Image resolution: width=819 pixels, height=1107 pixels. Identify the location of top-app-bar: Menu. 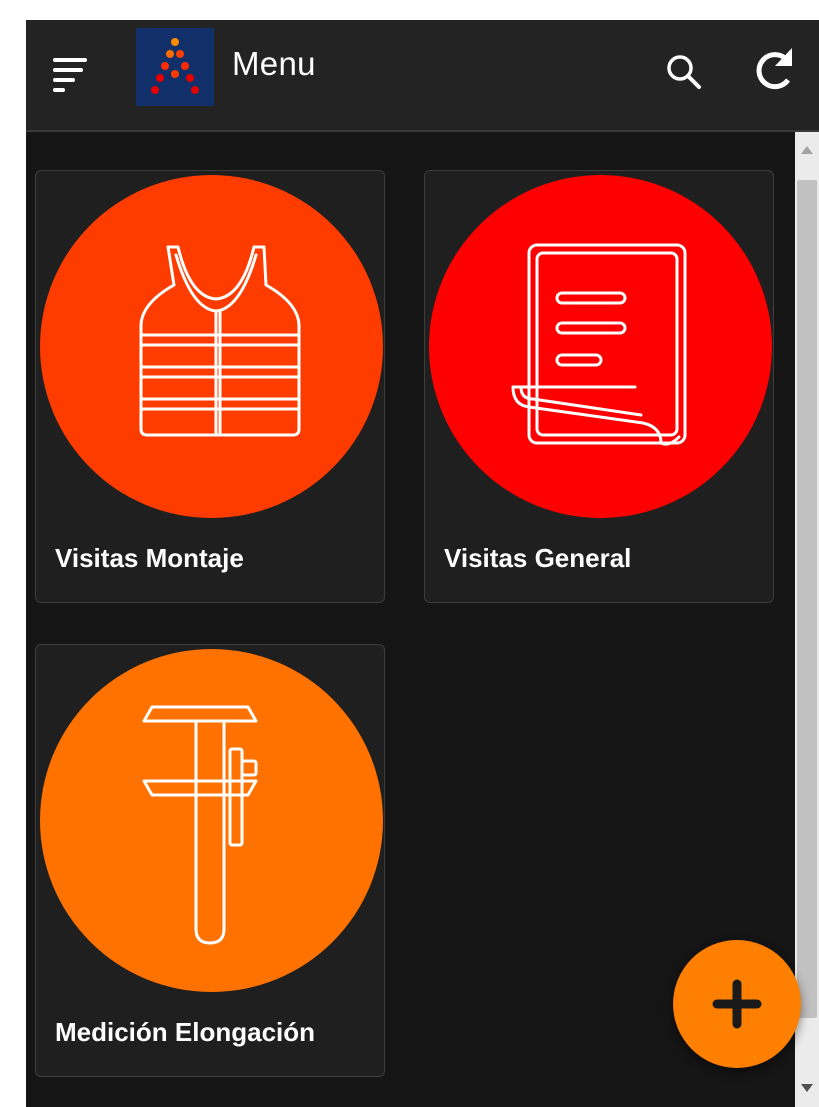
(422, 76).